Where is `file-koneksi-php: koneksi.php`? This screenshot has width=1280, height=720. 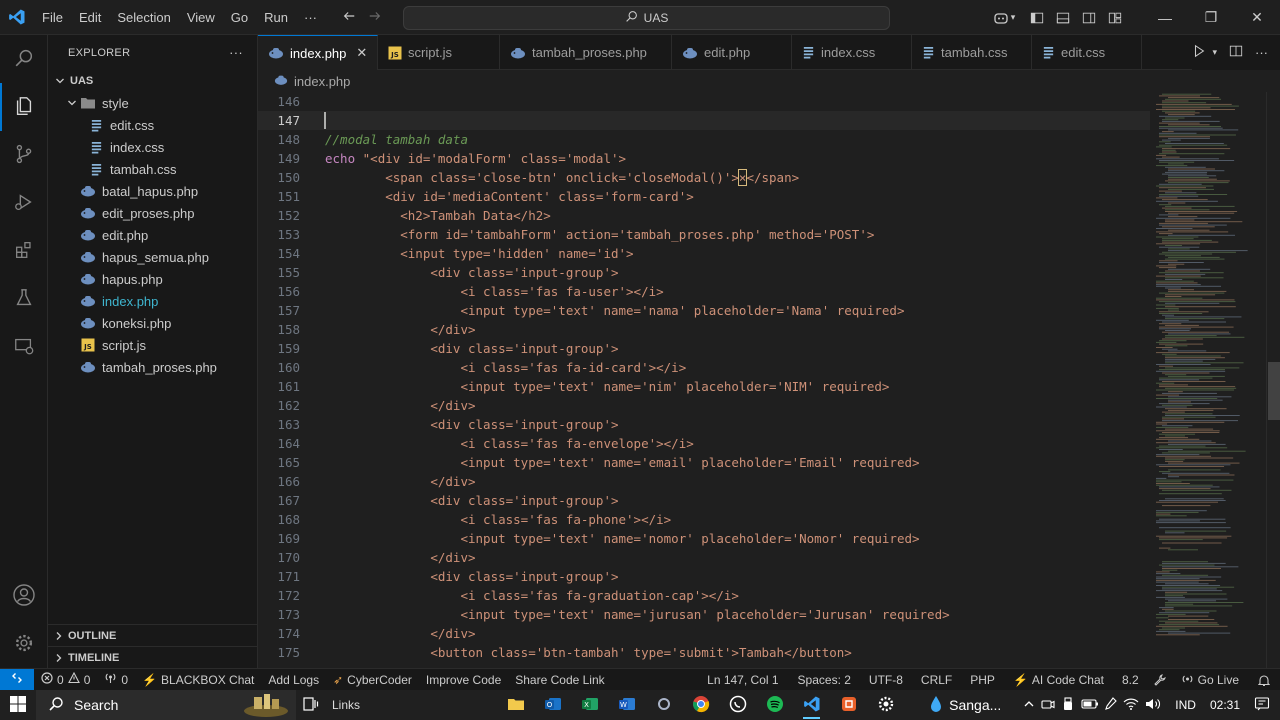
file-koneksi-php: koneksi.php is located at coordinates (152, 323).